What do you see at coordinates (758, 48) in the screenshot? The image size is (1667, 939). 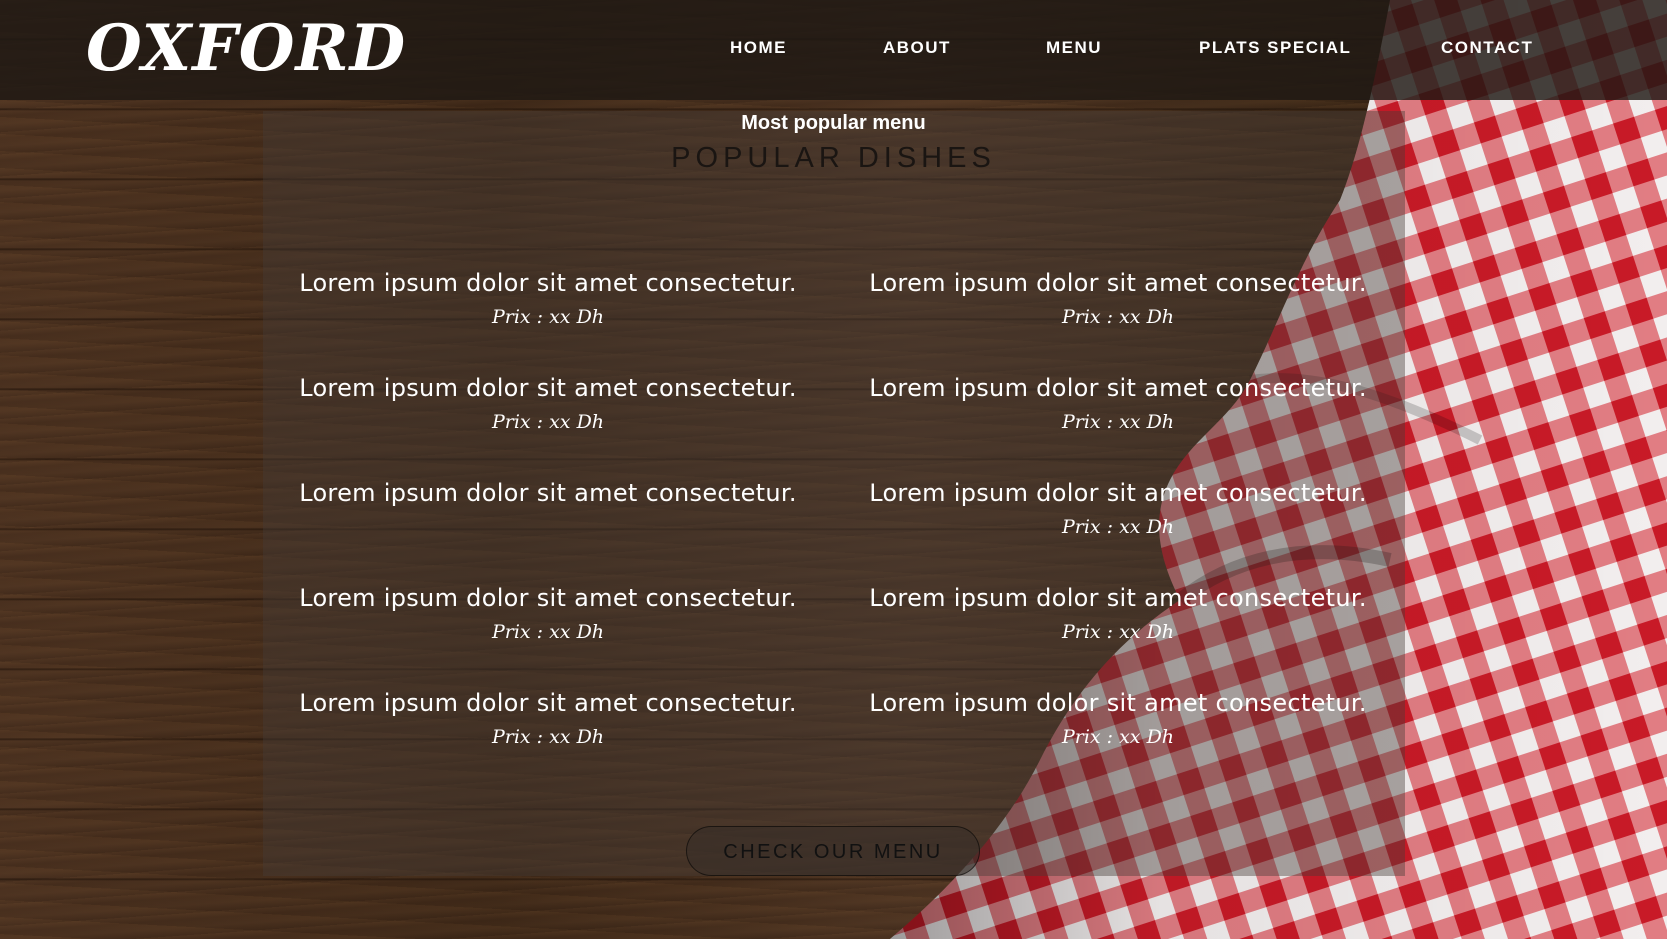 I see `nav-home-link: HOME` at bounding box center [758, 48].